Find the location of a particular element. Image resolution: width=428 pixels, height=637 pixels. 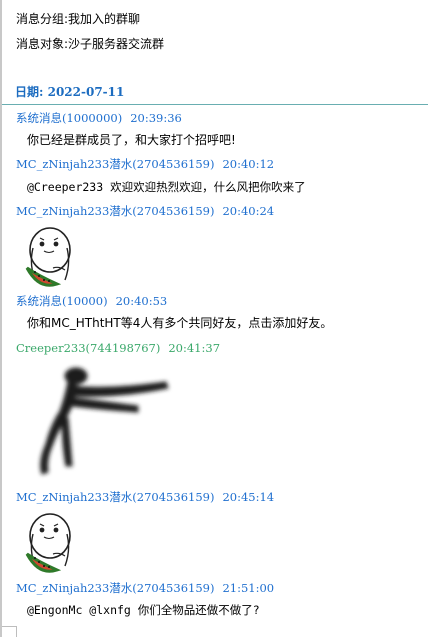

message-text: @Creeper233 欢迎欢迎热烈欢迎，什么风把你吹来了 is located at coordinates (166, 187).